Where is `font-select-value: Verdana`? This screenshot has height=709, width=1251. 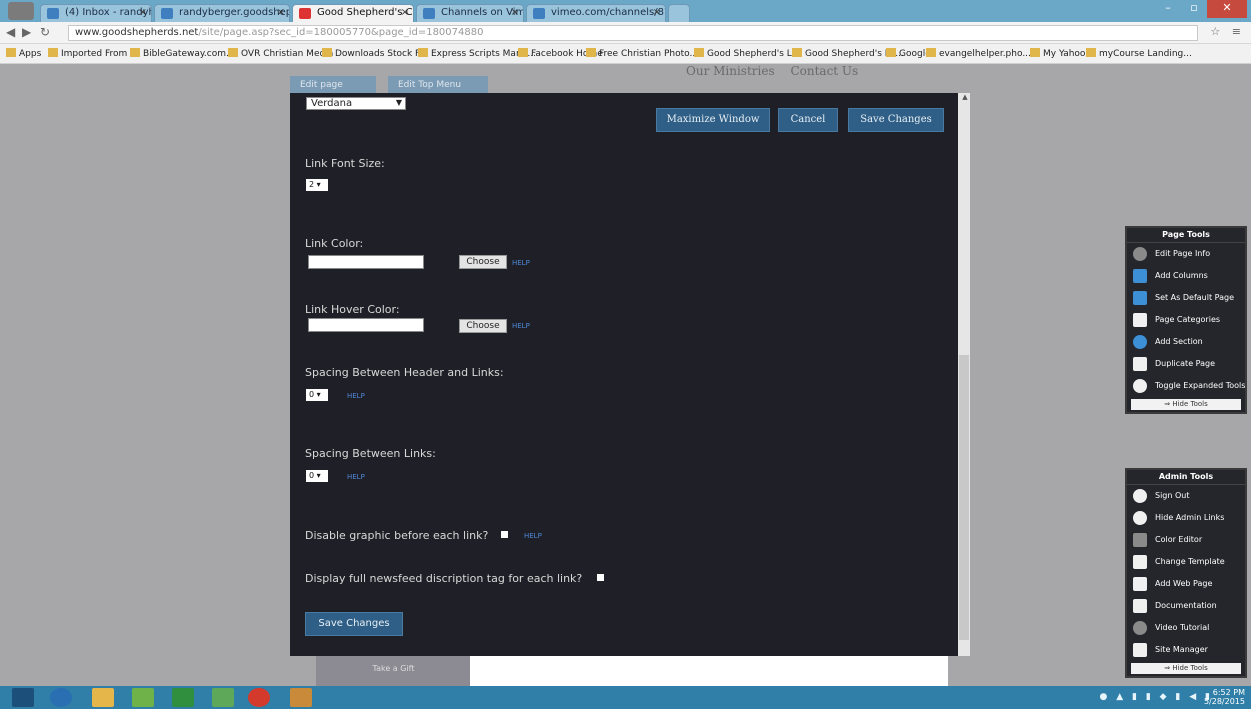 font-select-value: Verdana is located at coordinates (332, 103).